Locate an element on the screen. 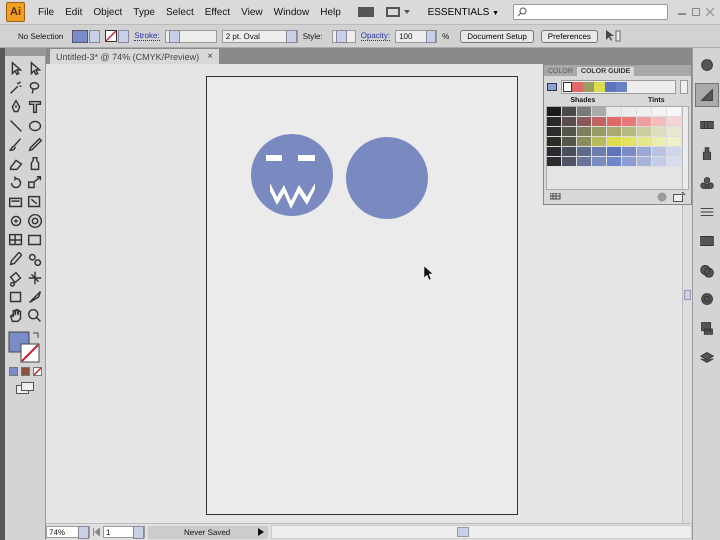 Image resolution: width=720 pixels, height=540 pixels. color-wheel-icon is located at coordinates (662, 197).